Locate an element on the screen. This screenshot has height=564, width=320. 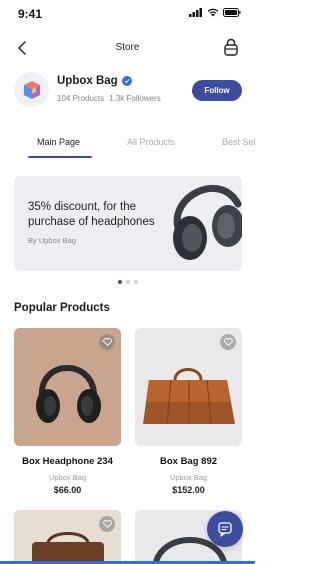
product-card: Box Bag 892 Upbox Bag $152.00 is located at coordinates (188, 413).